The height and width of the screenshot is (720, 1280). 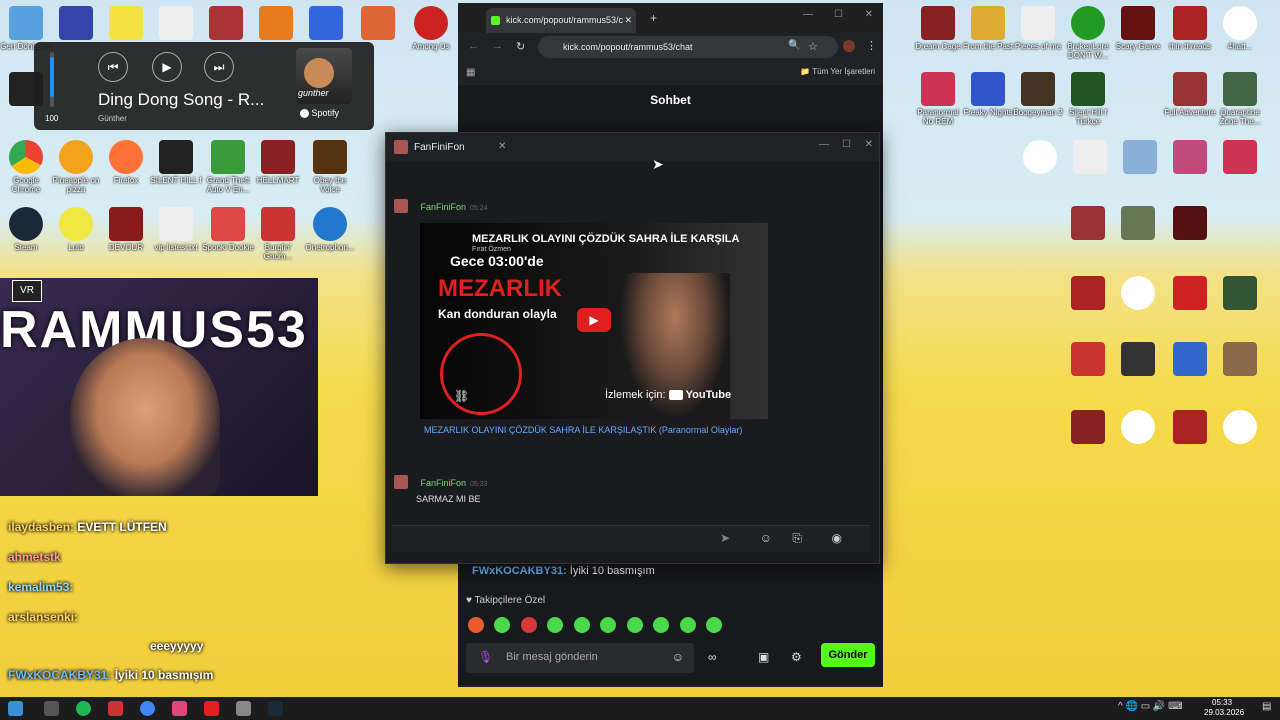 I want to click on link-icon: ⛓, so click(x=461, y=396).